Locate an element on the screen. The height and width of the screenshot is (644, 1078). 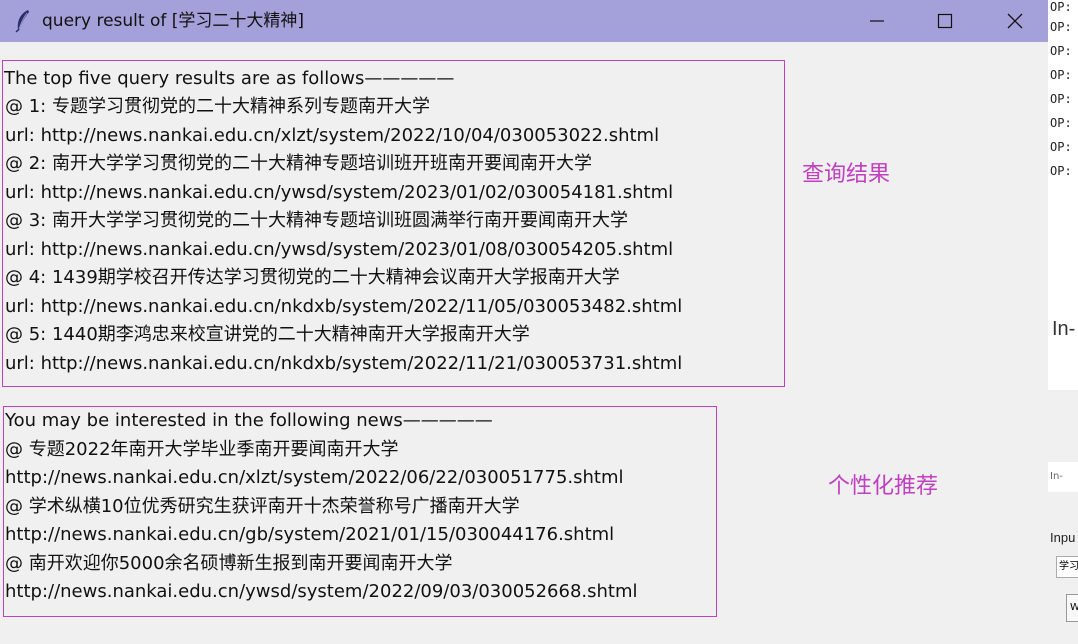
close-icon is located at coordinates (1015, 21).